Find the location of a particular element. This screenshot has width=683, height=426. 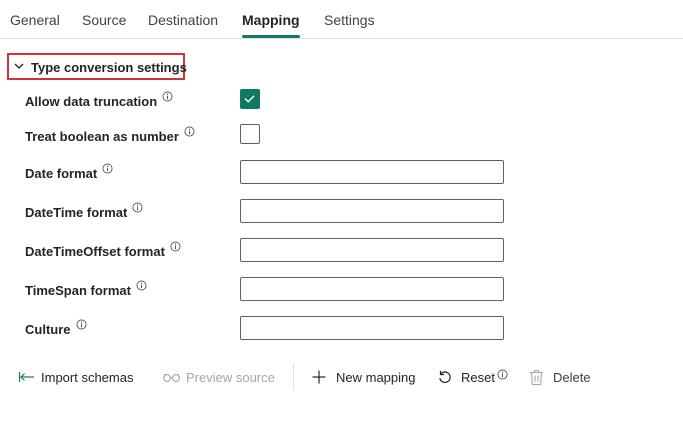

culture-input is located at coordinates (372, 328).